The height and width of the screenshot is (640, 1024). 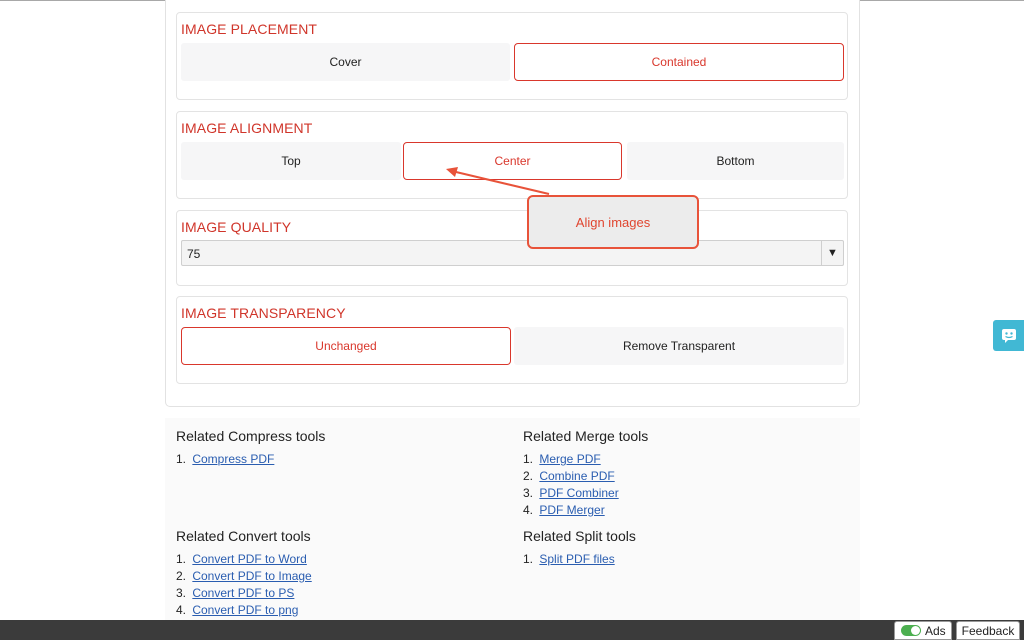 I want to click on list-item: 2. Convert PDF to Image, so click(x=244, y=576).